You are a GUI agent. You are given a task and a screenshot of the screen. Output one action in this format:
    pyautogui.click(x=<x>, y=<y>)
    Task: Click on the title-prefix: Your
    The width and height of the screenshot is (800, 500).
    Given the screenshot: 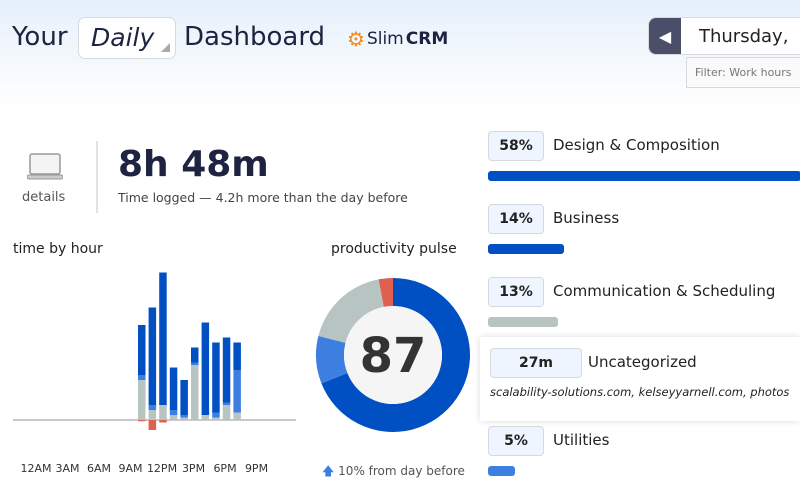 What is the action you would take?
    pyautogui.click(x=40, y=37)
    